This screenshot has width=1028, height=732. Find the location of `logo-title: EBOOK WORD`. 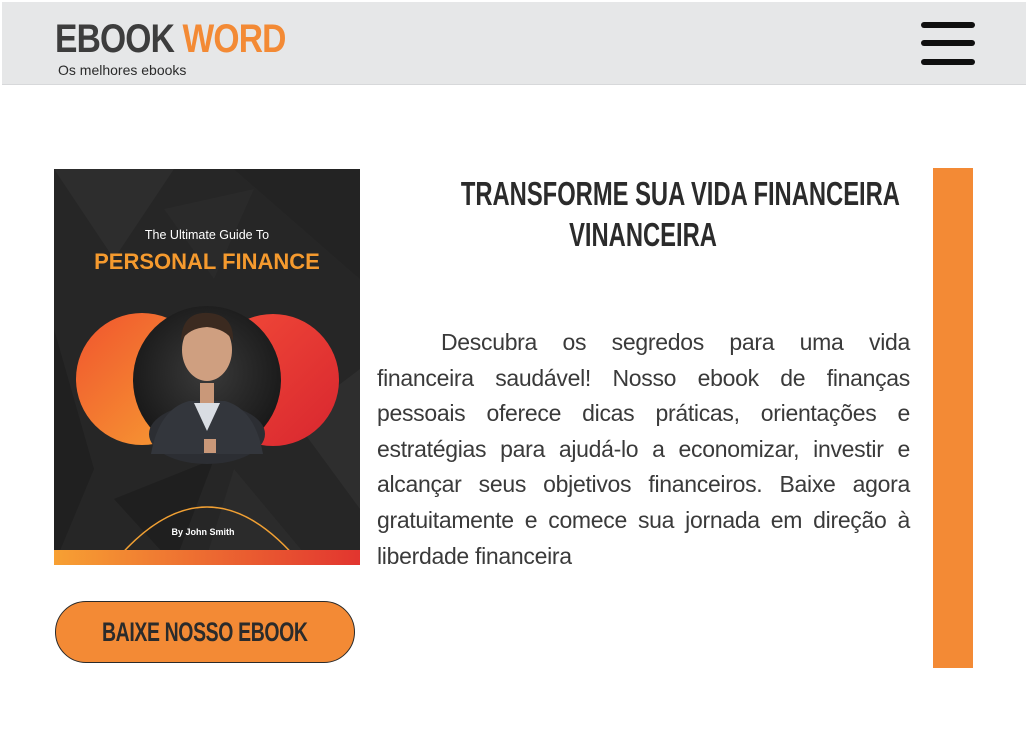

logo-title: EBOOK WORD is located at coordinates (170, 39).